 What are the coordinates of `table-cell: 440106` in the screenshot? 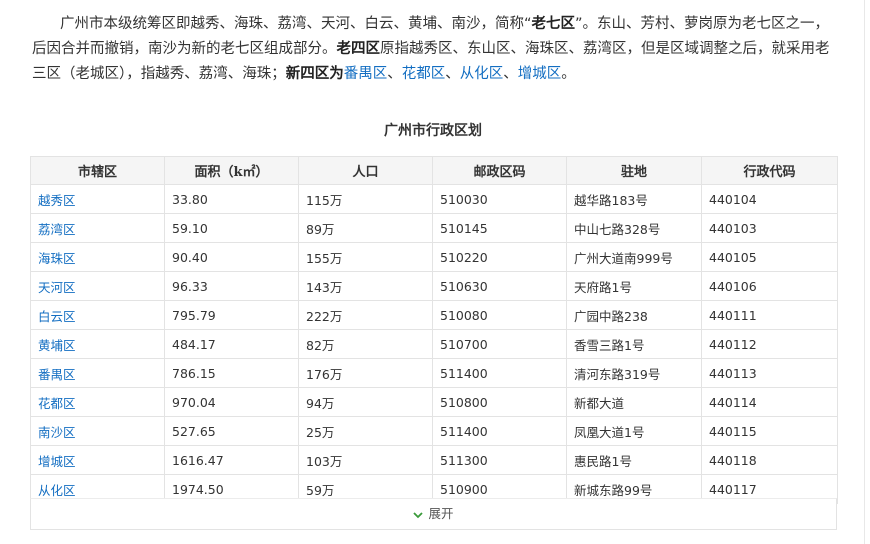 It's located at (769, 286).